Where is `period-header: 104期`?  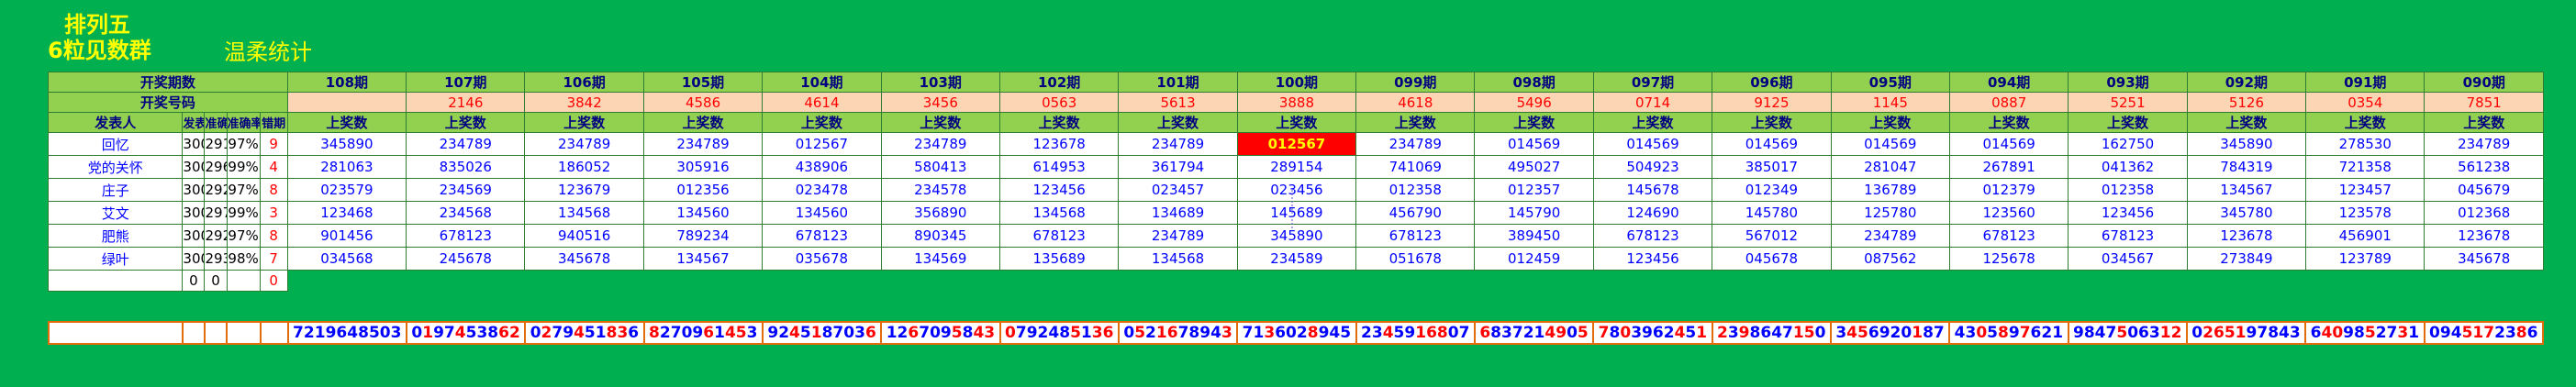
period-header: 104期 is located at coordinates (822, 82).